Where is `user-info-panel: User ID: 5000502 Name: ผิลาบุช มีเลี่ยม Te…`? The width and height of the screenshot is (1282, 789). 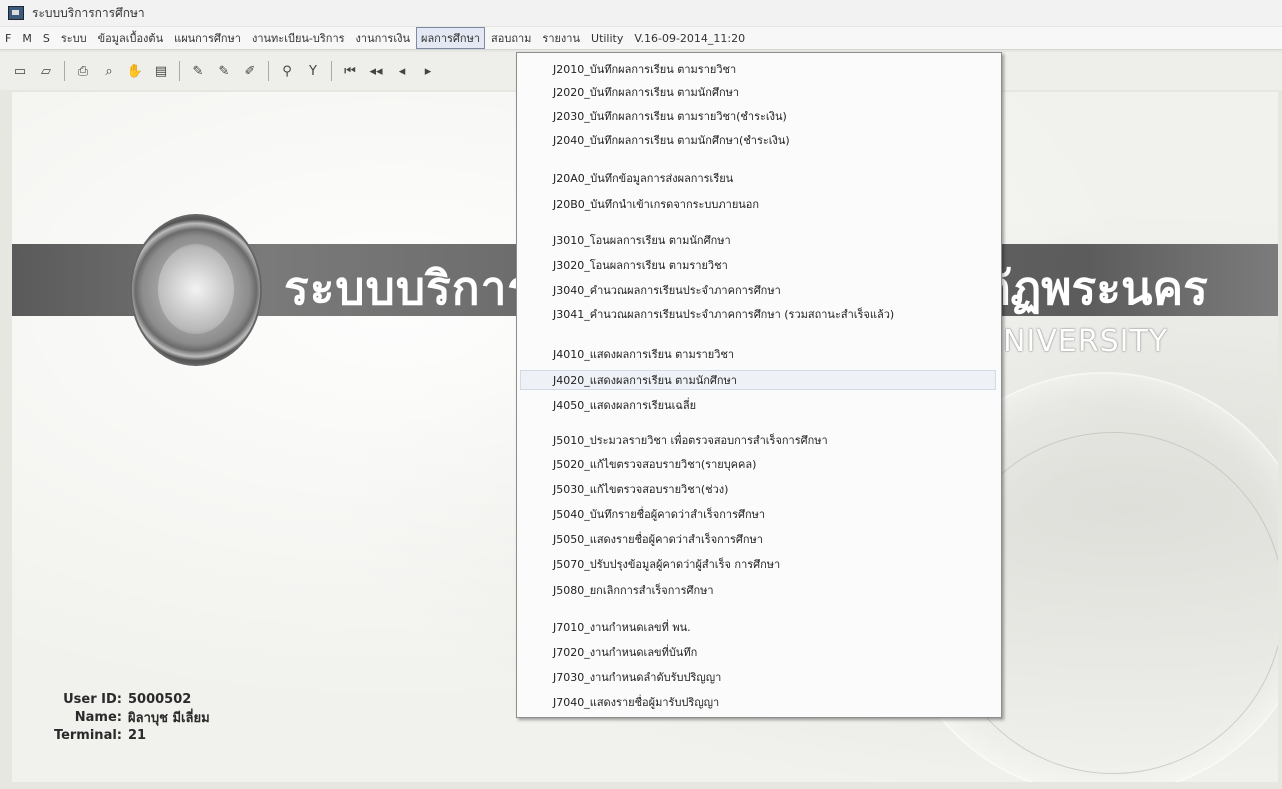 user-info-panel: User ID: 5000502 Name: ผิลาบุช มีเลี่ยม Te… is located at coordinates (122, 717).